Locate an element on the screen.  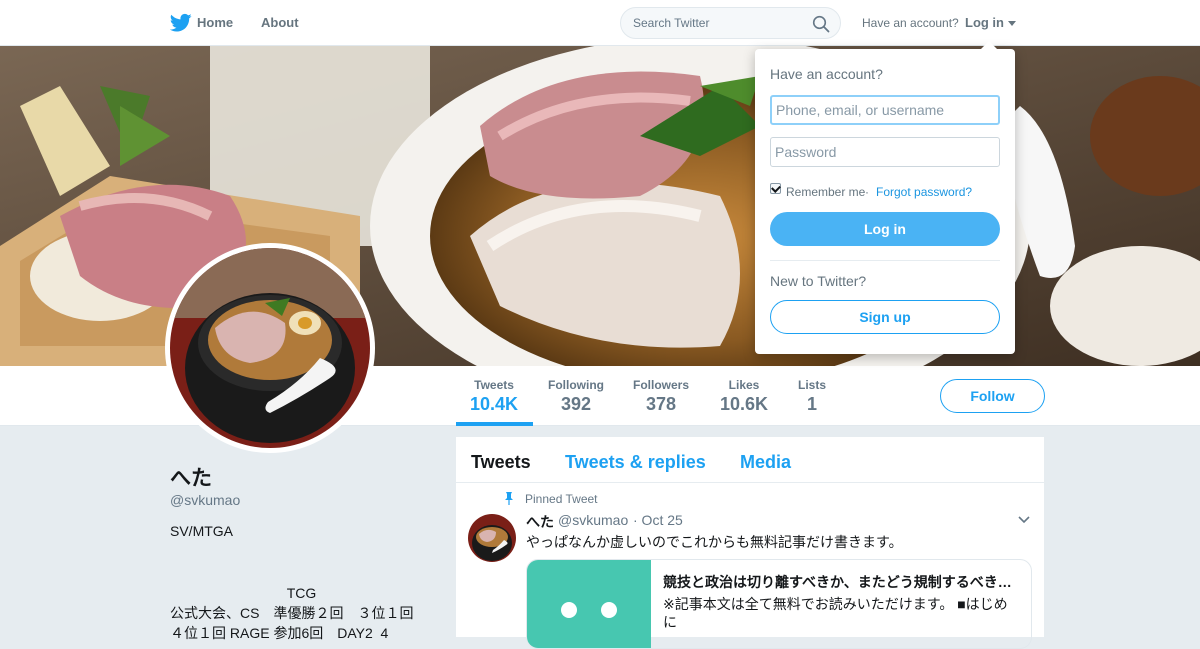
profile-handle: @svkumao is located at coordinates (205, 500).